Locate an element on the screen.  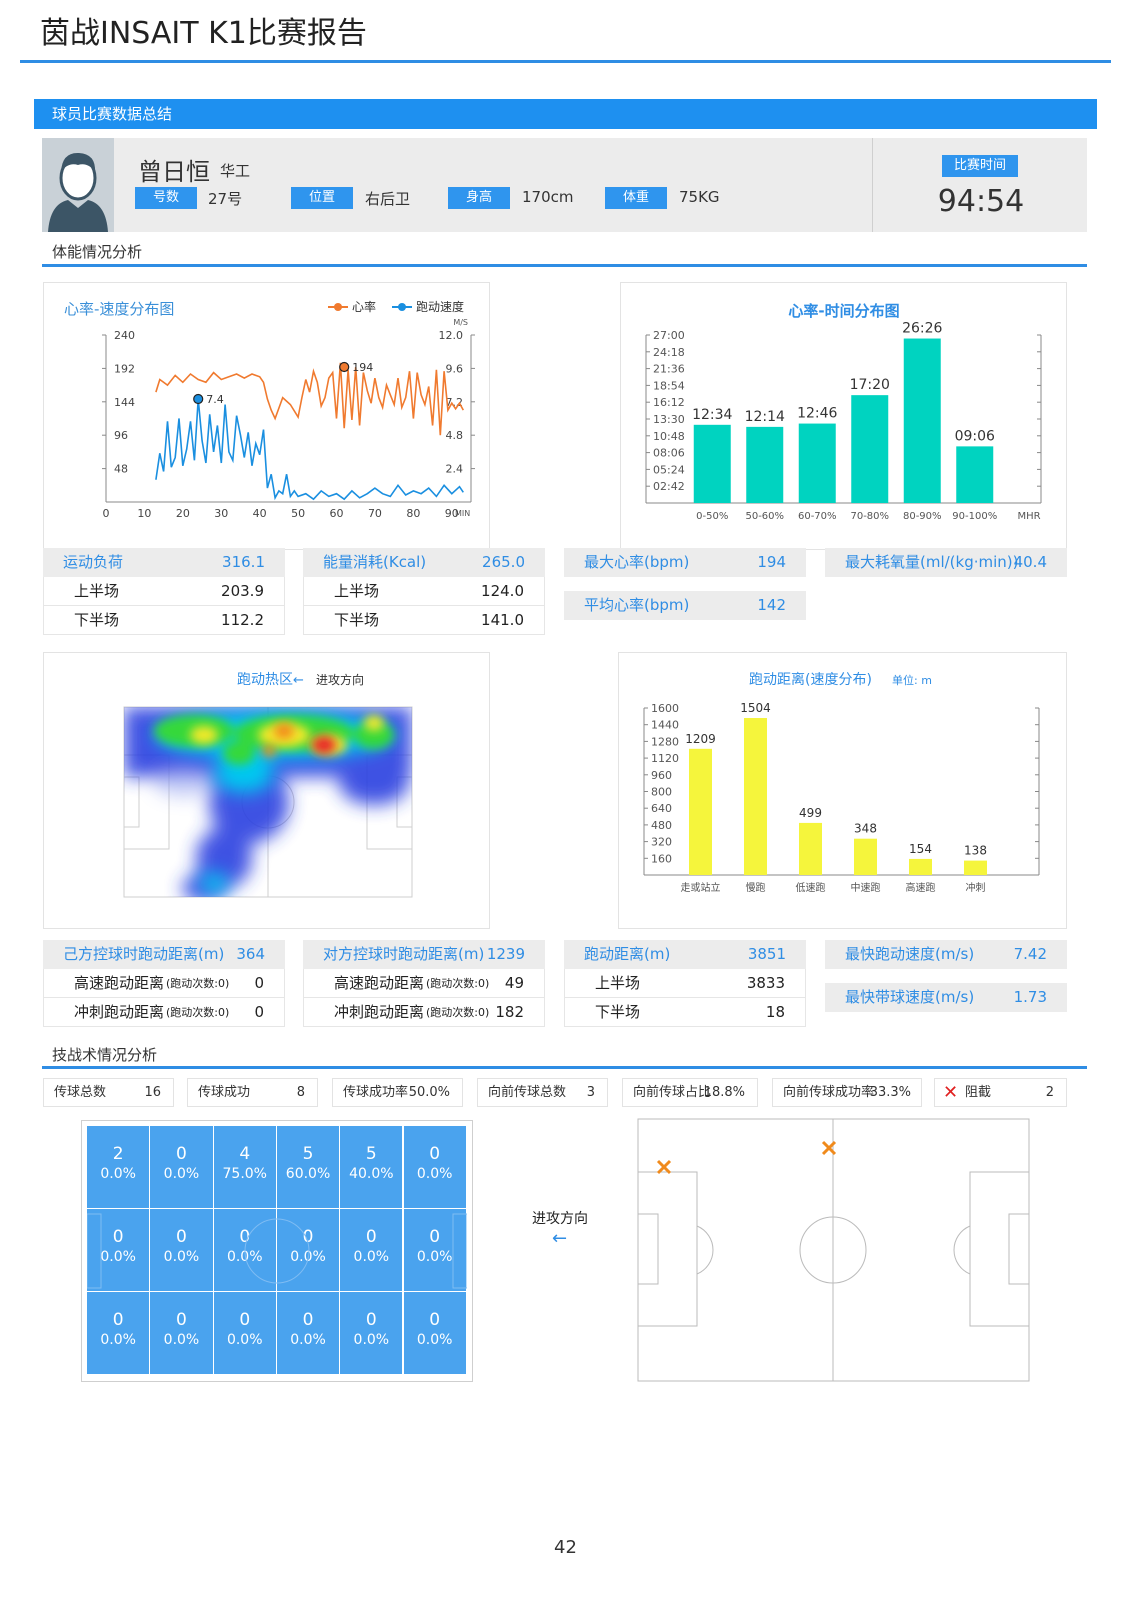
x-tick: 中速跑 is located at coordinates (866, 887).